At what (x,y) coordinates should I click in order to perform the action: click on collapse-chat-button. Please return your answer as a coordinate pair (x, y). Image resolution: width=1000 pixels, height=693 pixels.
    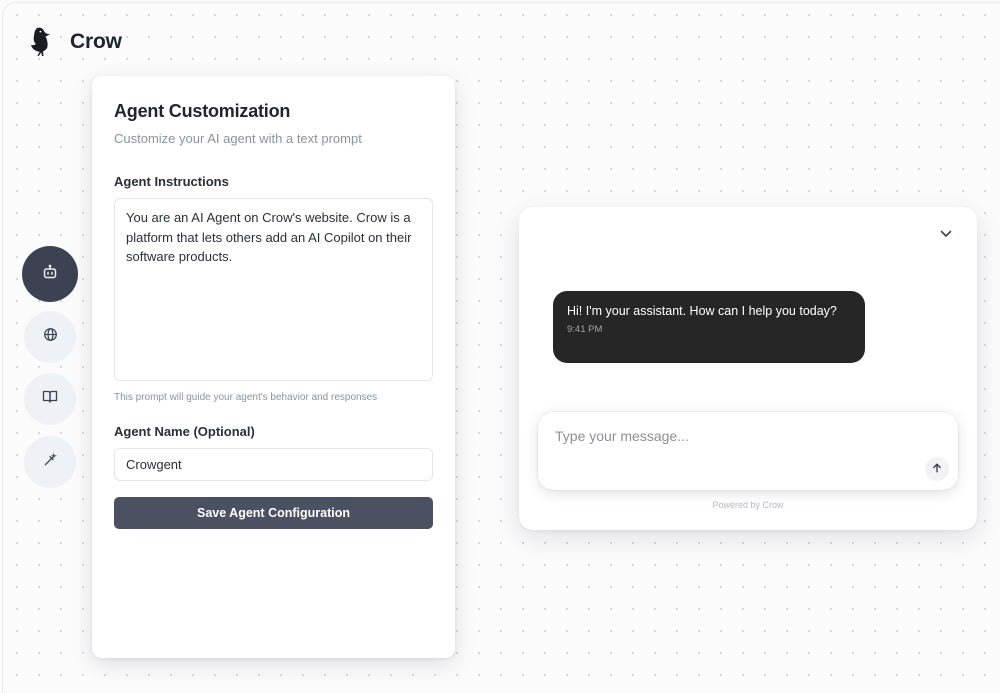
    Looking at the image, I should click on (946, 234).